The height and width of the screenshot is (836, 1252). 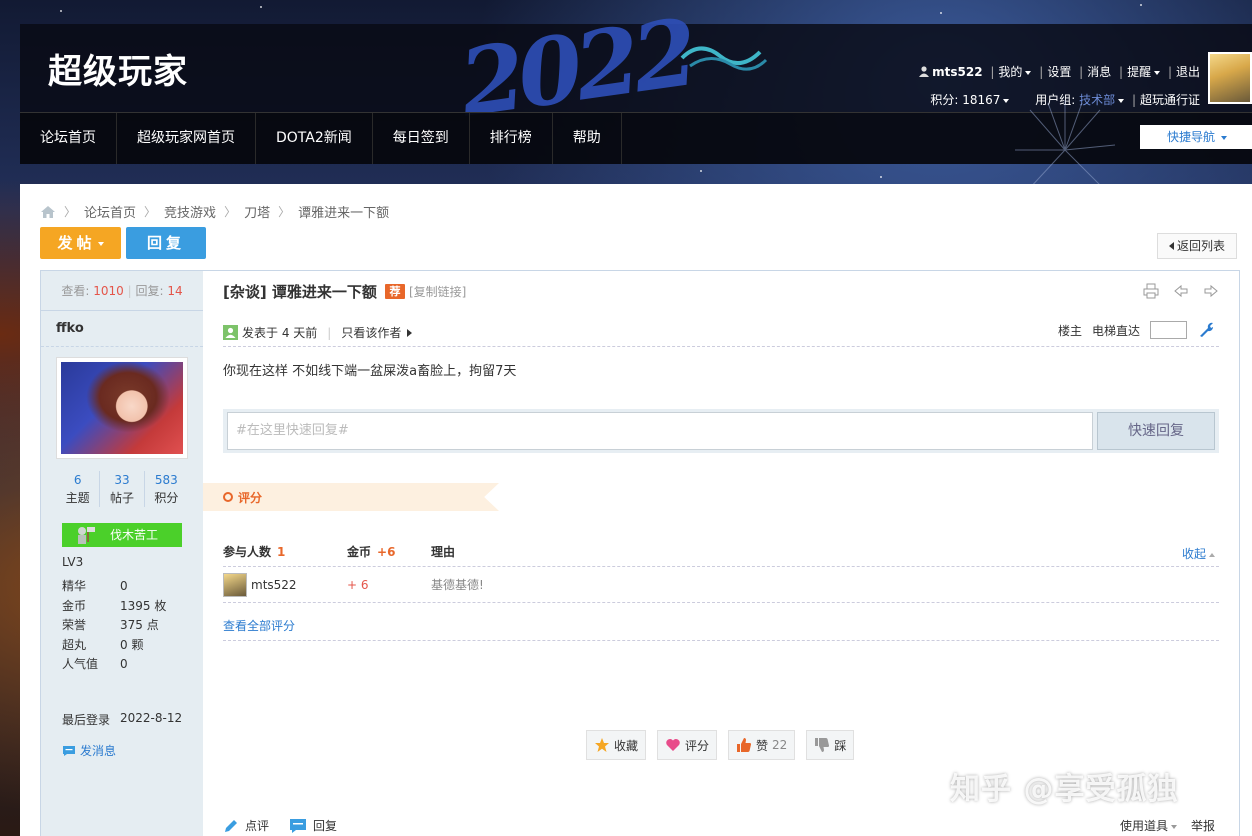 I want to click on reason-header: 理由, so click(x=443, y=552).